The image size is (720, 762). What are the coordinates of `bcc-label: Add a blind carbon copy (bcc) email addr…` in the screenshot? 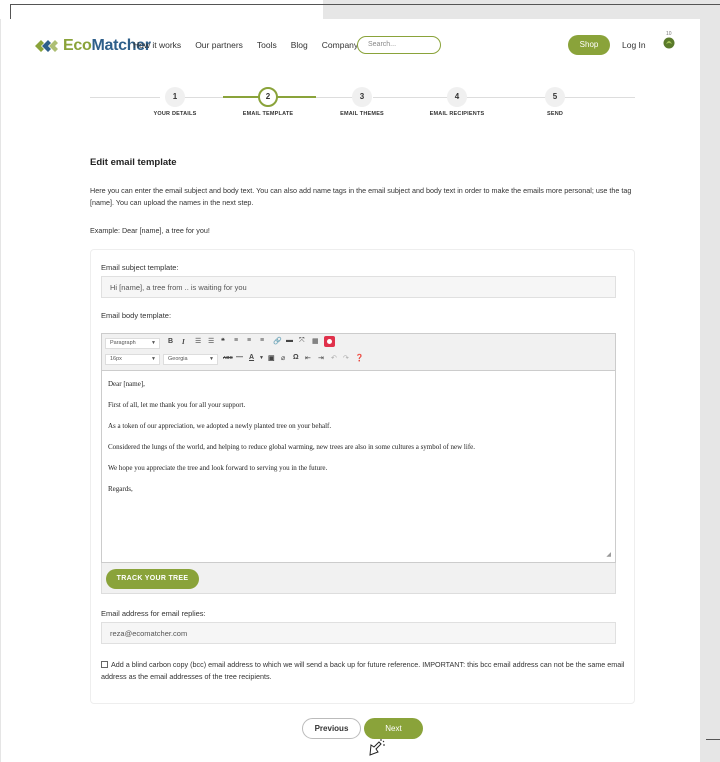 It's located at (363, 670).